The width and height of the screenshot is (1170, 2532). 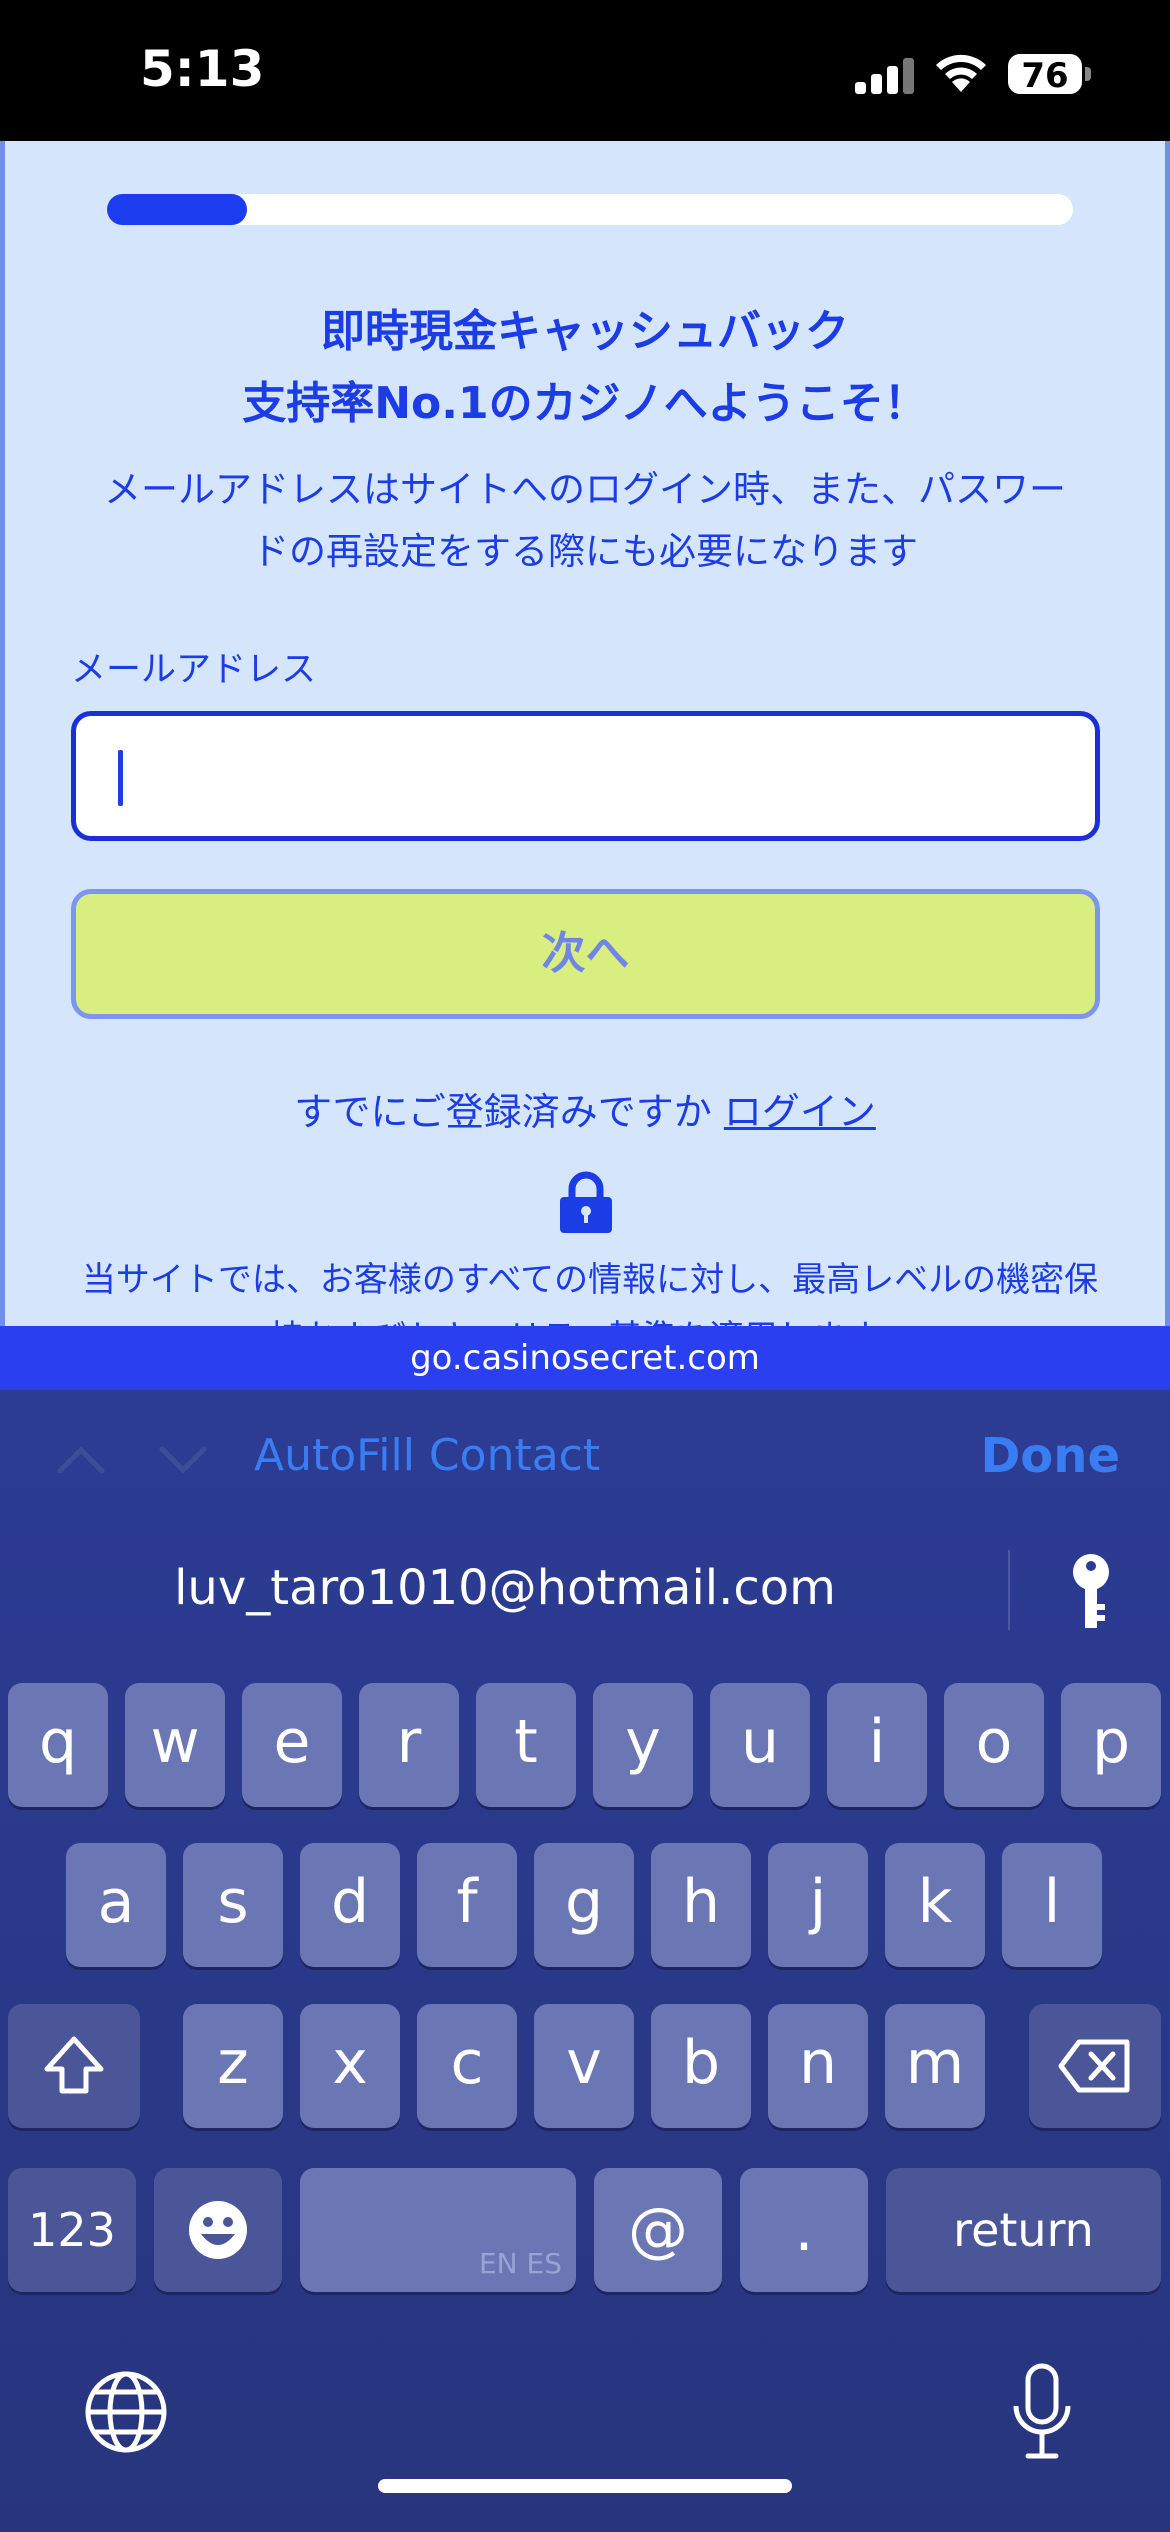 I want to click on description-line-1: メールアドレスはサイトへのログイン時、また、パスワー, so click(x=585, y=489).